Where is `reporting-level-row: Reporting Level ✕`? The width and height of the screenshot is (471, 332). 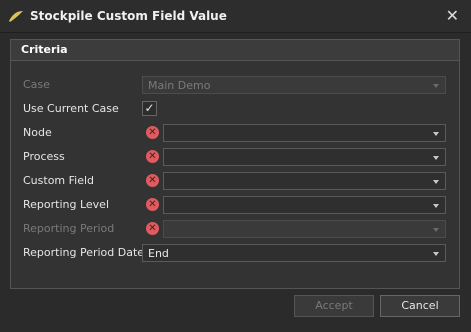 reporting-level-row: Reporting Level ✕ is located at coordinates (235, 205).